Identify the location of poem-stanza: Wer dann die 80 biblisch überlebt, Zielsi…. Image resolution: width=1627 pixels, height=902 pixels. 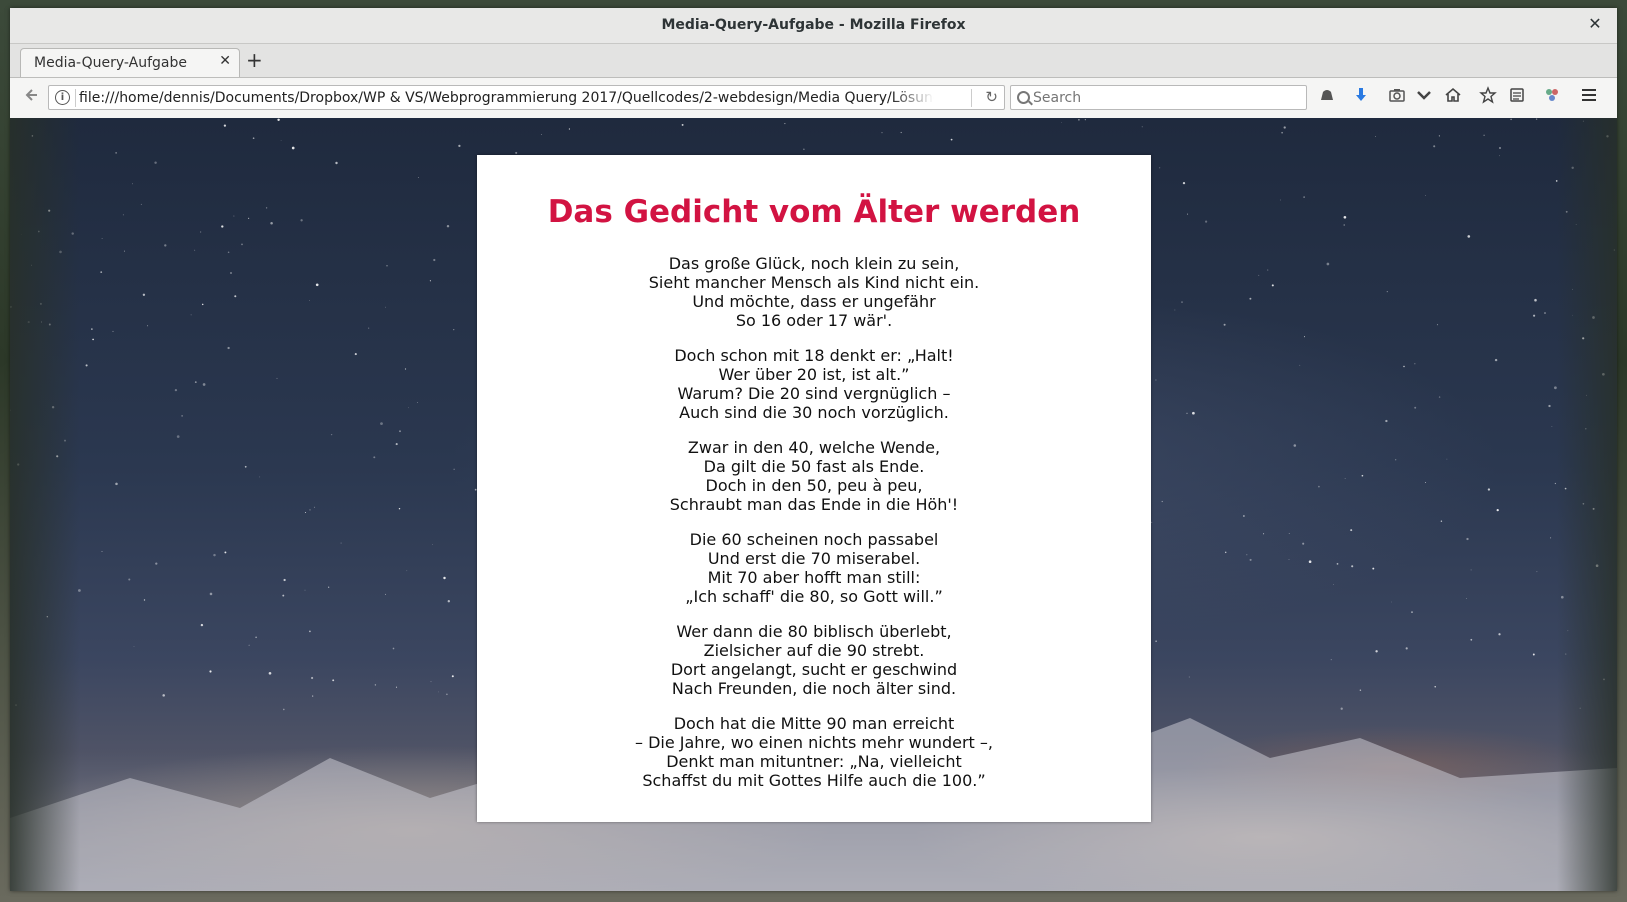
(814, 660).